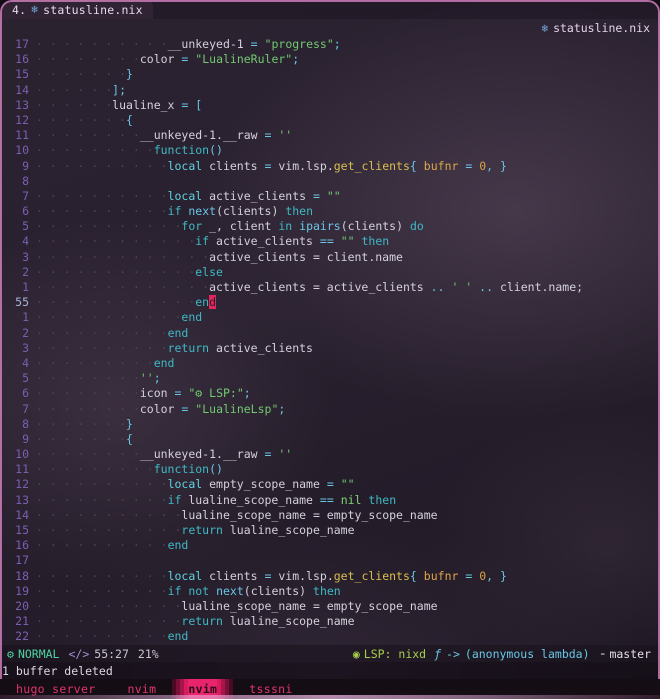  I want to click on code-line: 55 · · · · · · · · · · · ·end, so click(330, 302).